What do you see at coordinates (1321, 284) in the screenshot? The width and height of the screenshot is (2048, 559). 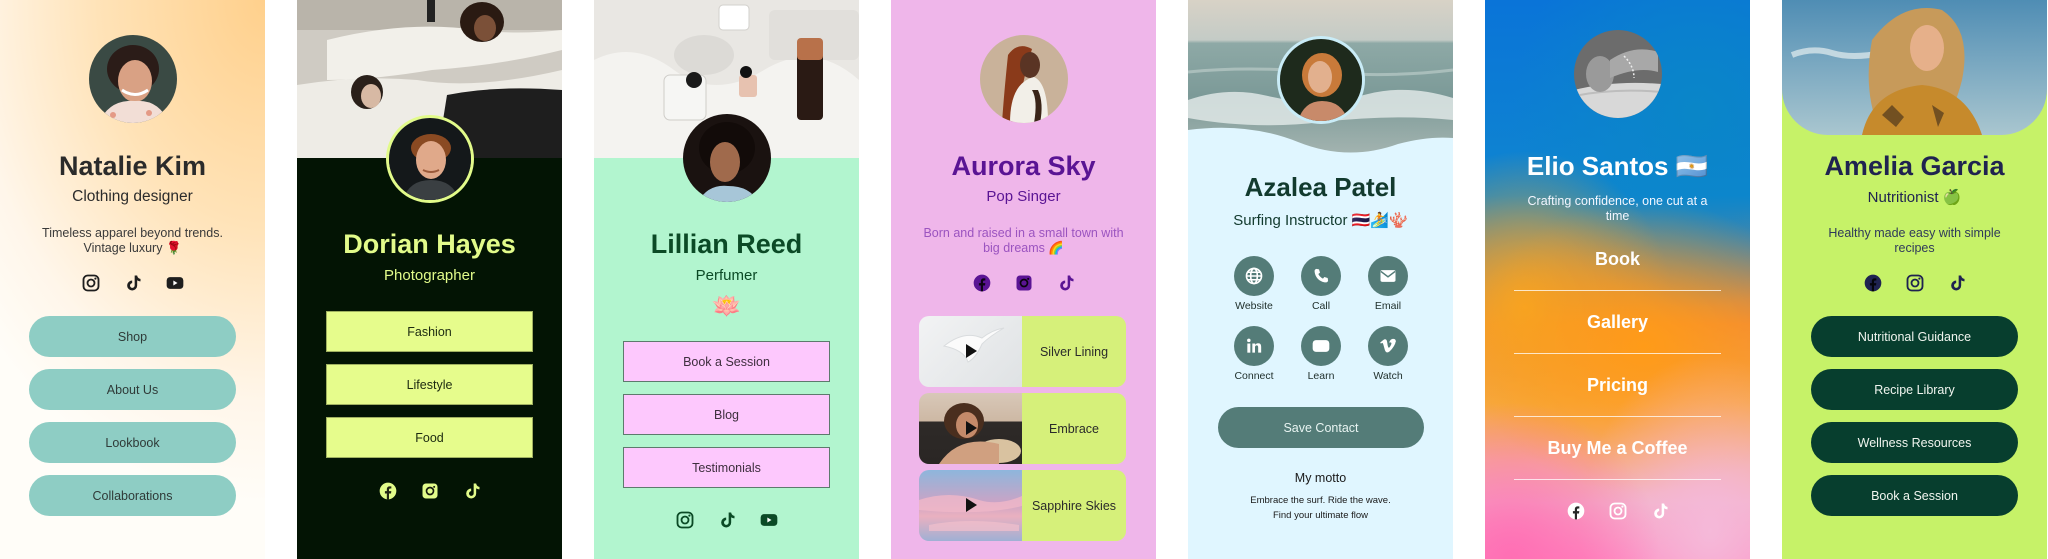 I see `action-call: Call` at bounding box center [1321, 284].